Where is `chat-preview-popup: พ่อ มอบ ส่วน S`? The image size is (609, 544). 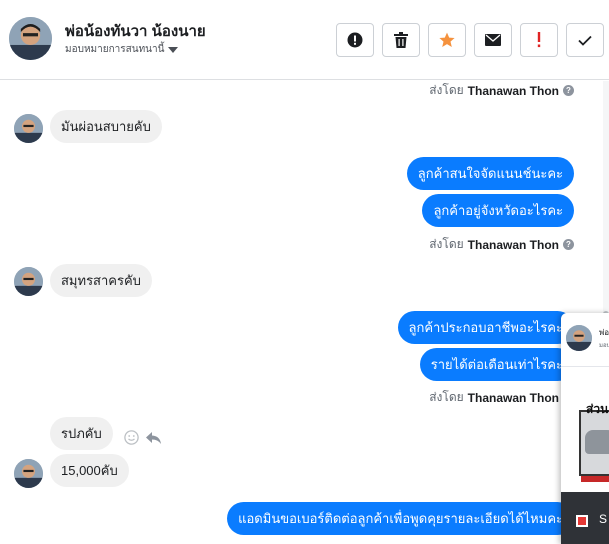 chat-preview-popup: พ่อ มอบ ส่วน S is located at coordinates (585, 428).